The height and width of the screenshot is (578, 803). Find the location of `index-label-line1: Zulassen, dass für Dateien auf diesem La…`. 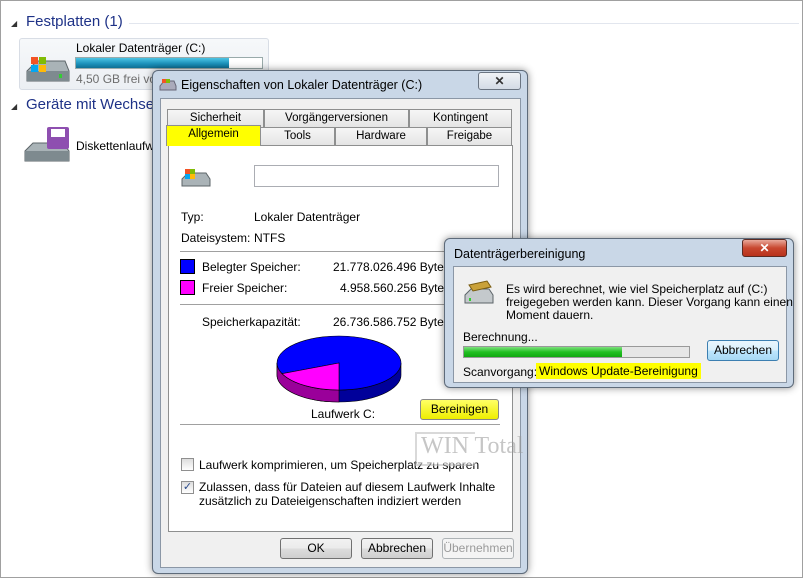

index-label-line1: Zulassen, dass für Dateien auf diesem La… is located at coordinates (347, 487).